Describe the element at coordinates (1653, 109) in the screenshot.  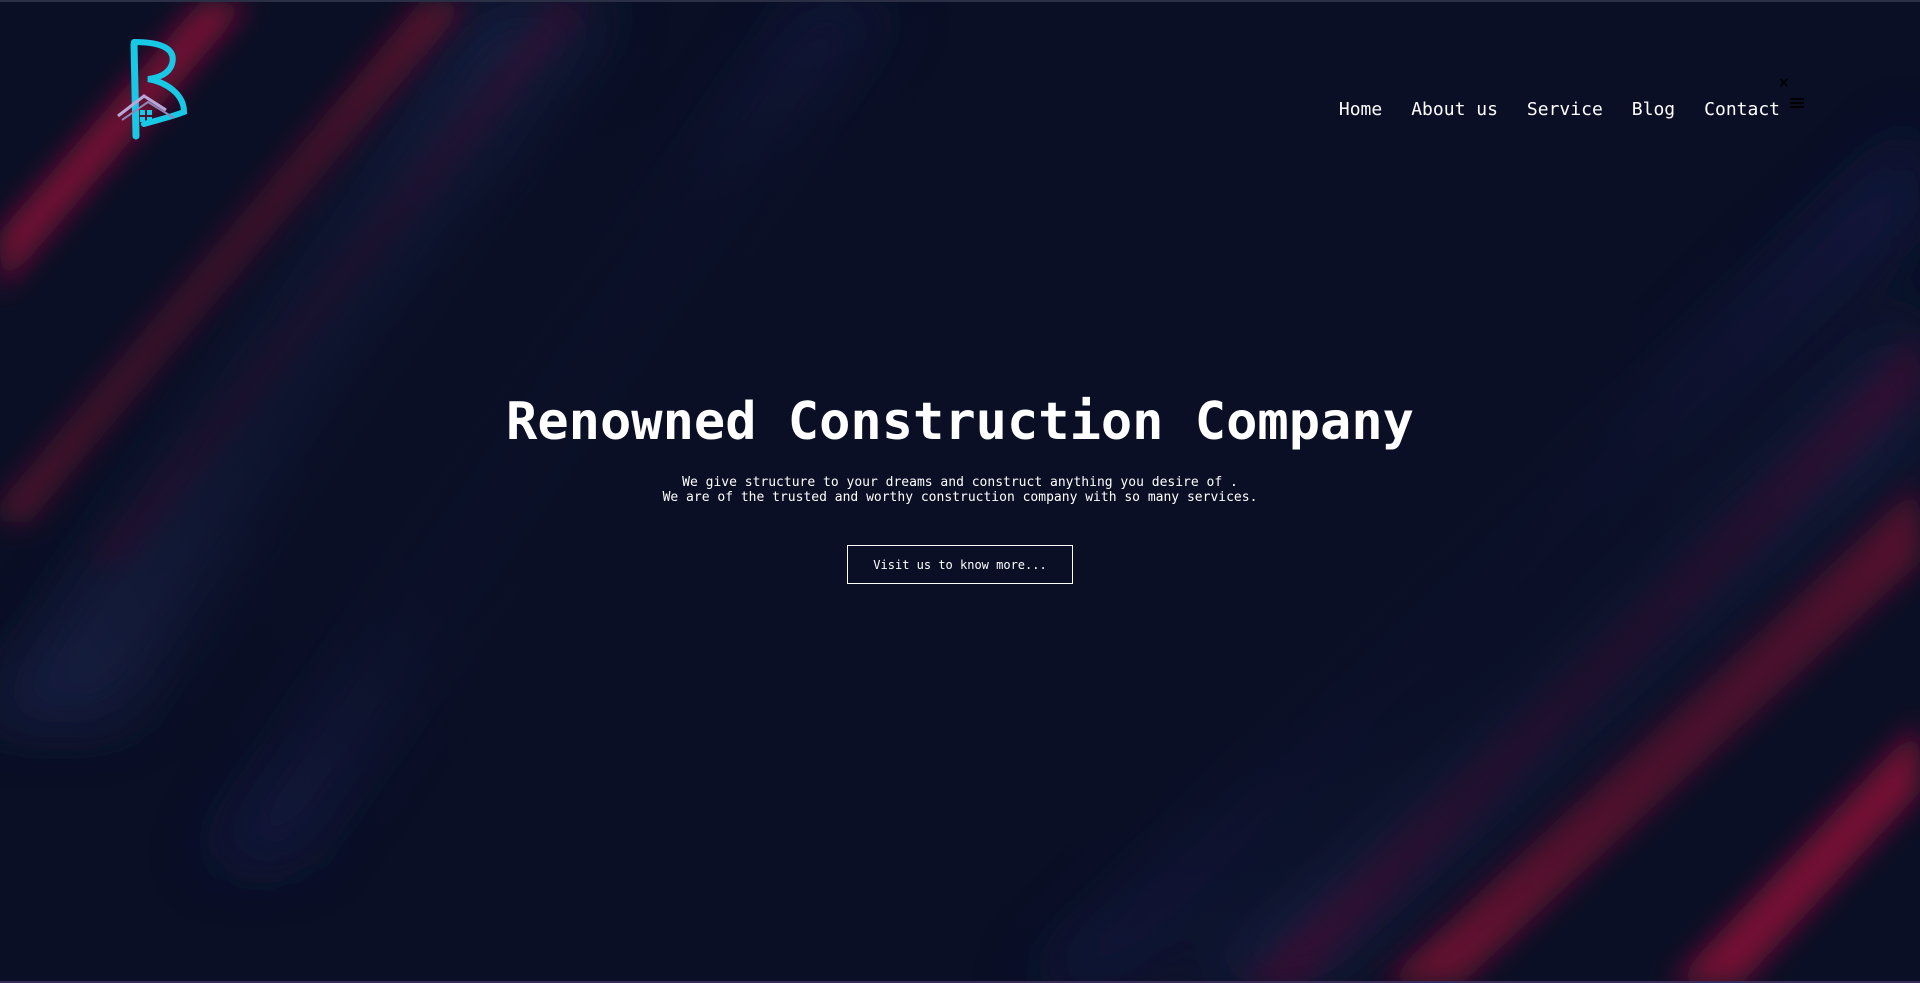
I see `nav-blog: Blog` at that location.